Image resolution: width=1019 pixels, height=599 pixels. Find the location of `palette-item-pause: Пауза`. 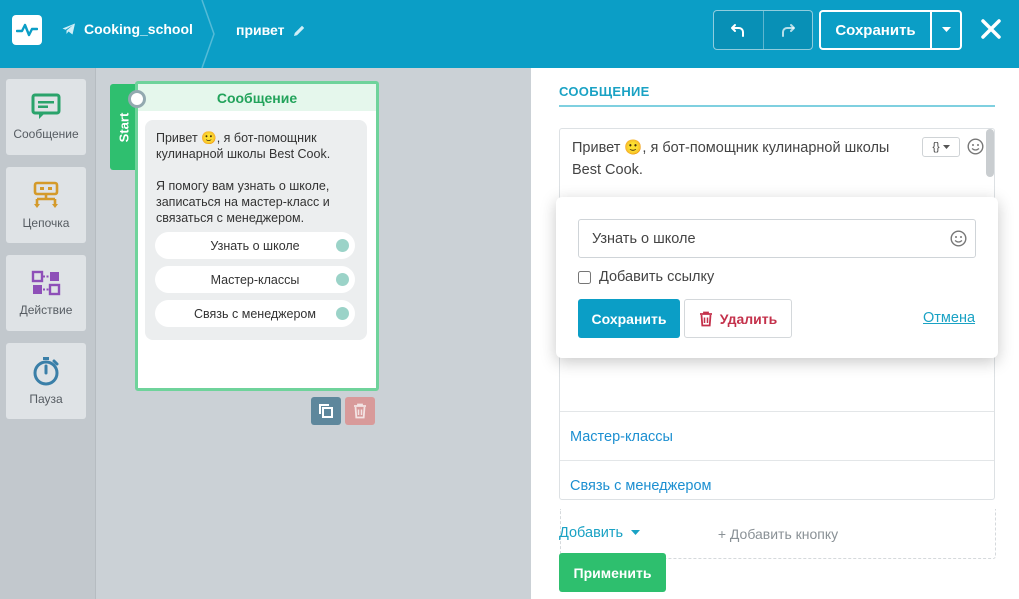

palette-item-pause: Пауза is located at coordinates (46, 381).